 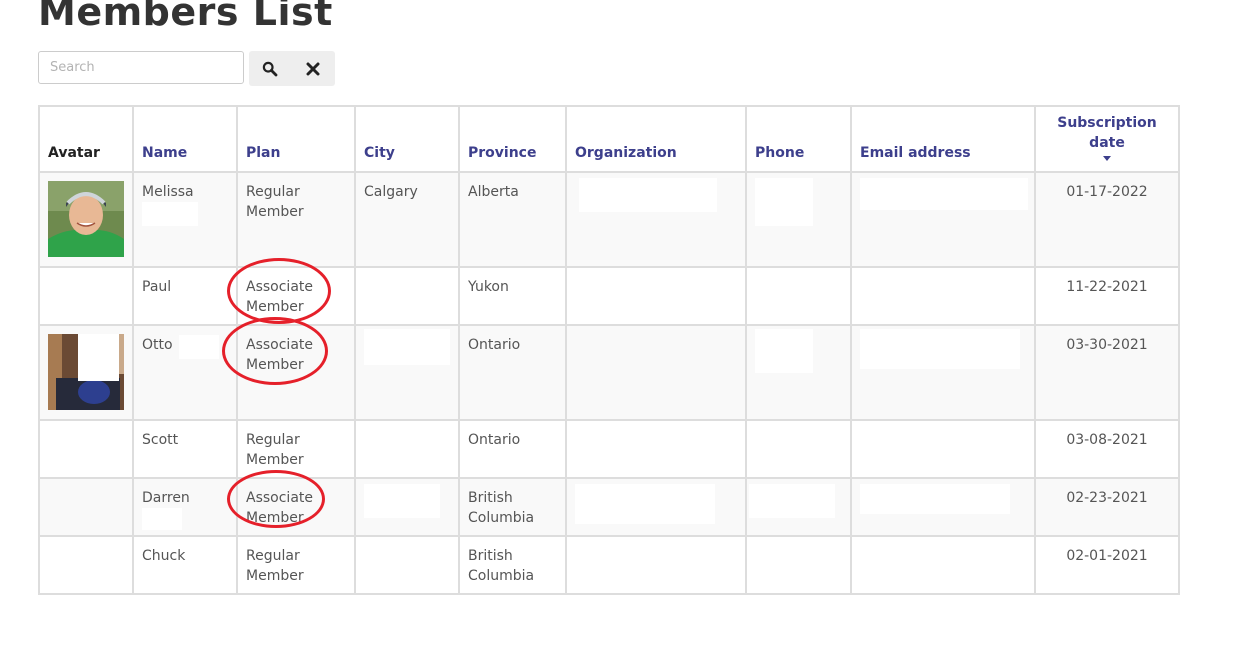 I want to click on name-cell: Paul, so click(x=185, y=296).